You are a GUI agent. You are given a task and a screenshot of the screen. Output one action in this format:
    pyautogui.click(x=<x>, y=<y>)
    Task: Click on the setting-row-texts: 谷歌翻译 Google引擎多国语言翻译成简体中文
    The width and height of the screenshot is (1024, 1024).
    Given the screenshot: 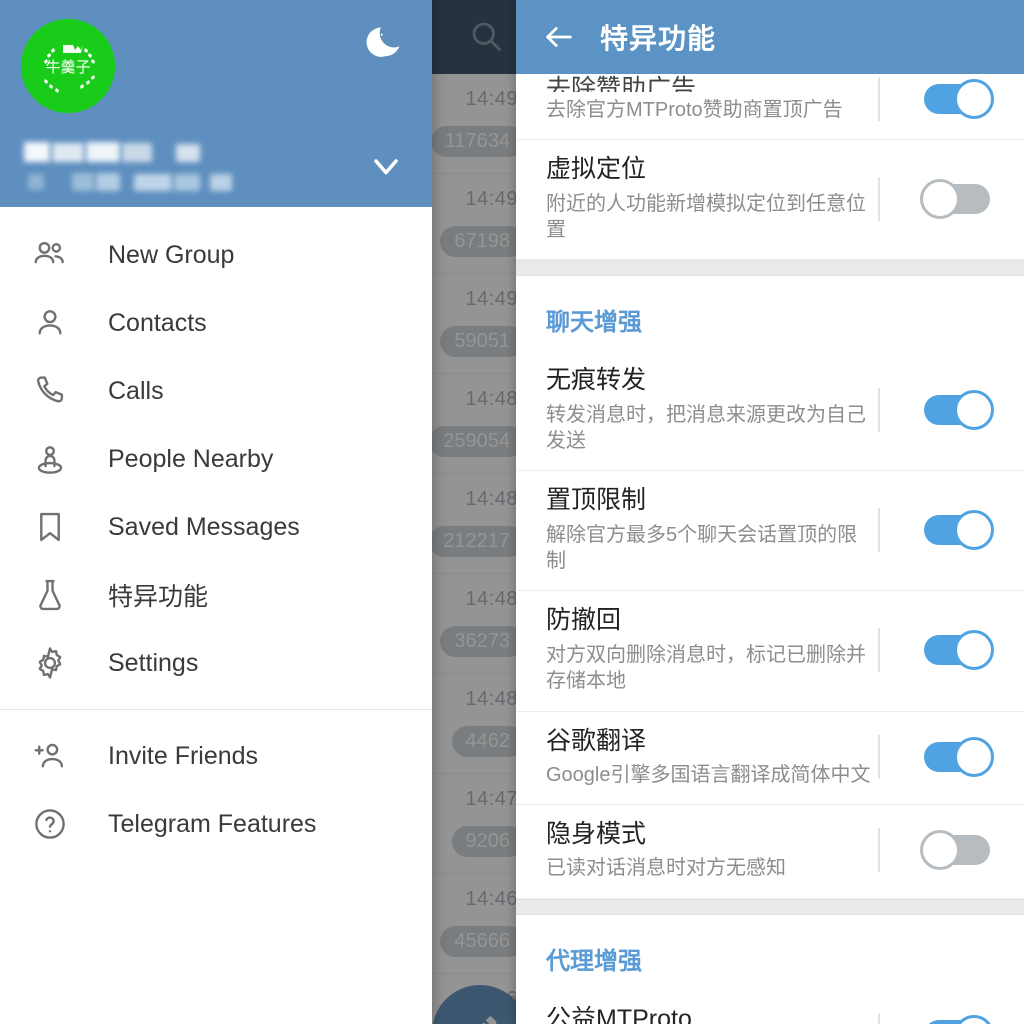 What is the action you would take?
    pyautogui.click(x=697, y=757)
    